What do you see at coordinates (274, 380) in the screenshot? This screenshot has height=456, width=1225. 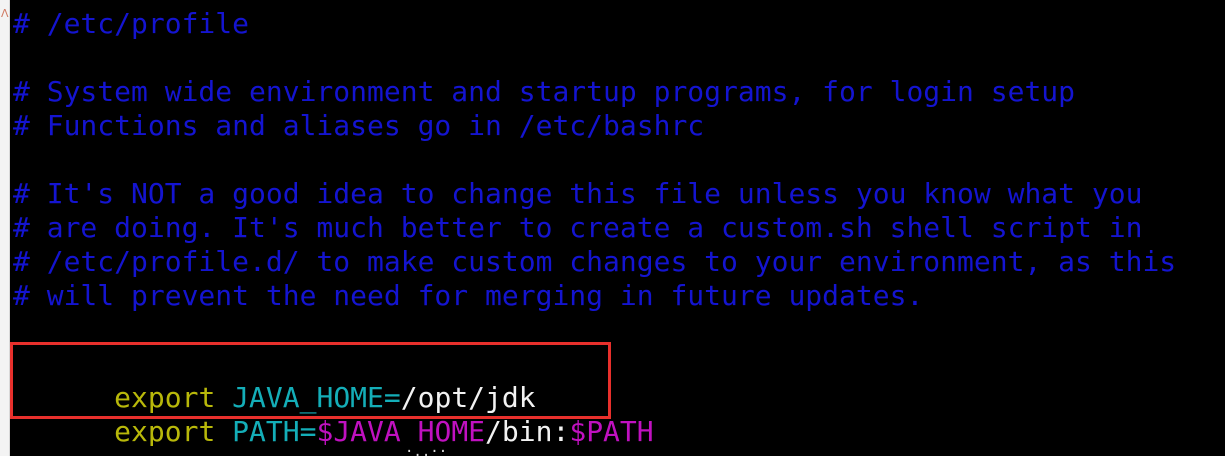 I see `export-java-home-line: export JAVA_HOME=/opt/jdk` at bounding box center [274, 380].